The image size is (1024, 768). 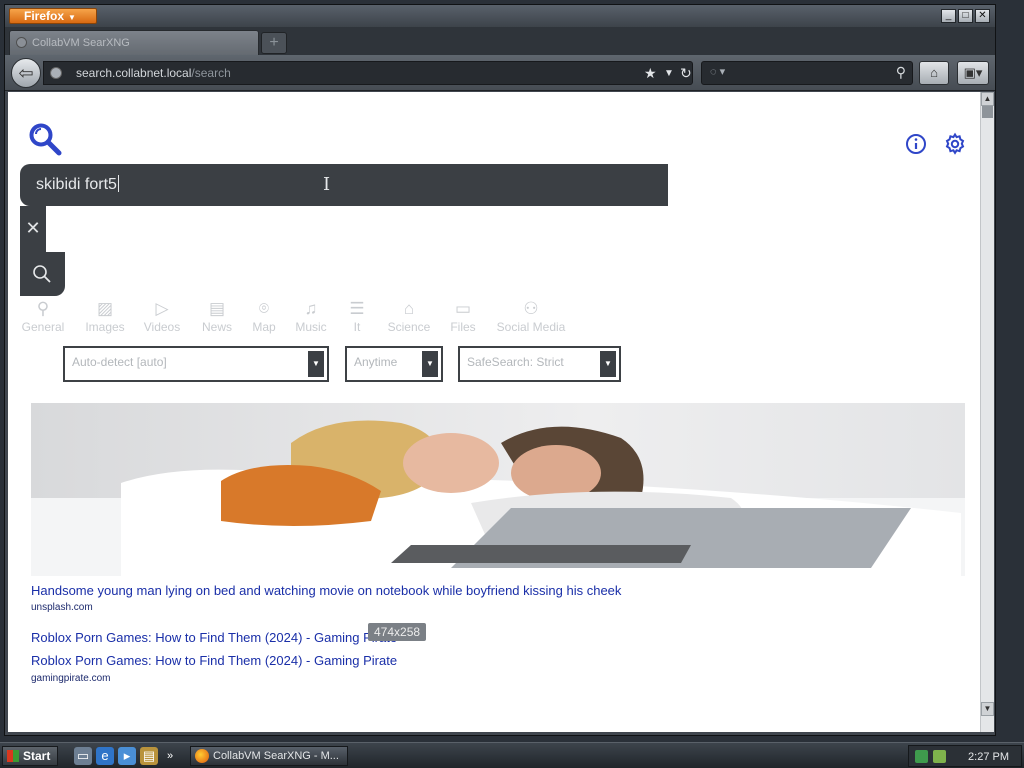 What do you see at coordinates (686, 73) in the screenshot?
I see `reload-icon: ↻` at bounding box center [686, 73].